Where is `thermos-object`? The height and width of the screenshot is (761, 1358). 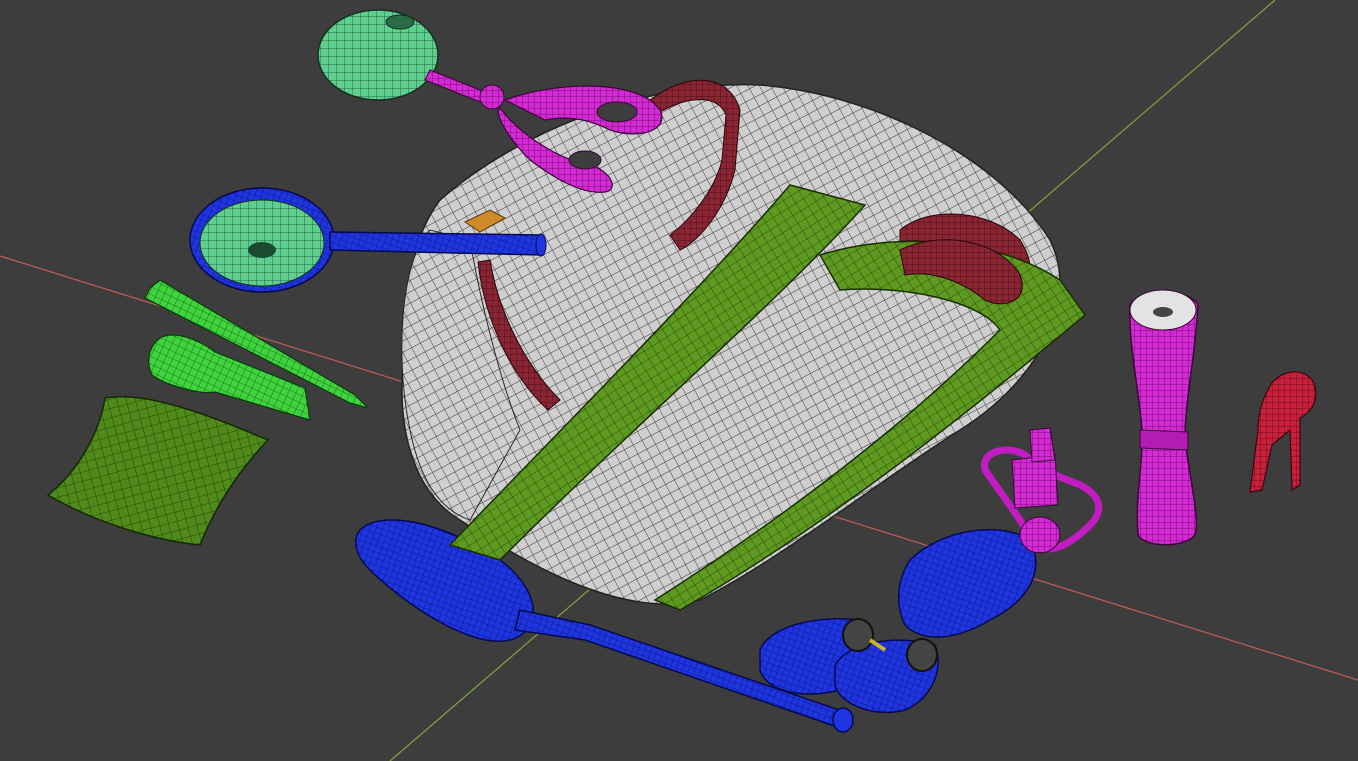 thermos-object is located at coordinates (1164, 417).